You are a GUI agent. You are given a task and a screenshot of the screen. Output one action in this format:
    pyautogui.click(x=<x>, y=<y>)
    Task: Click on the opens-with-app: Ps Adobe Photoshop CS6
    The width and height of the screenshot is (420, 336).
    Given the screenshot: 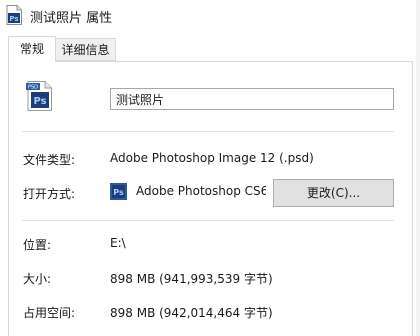 What is the action you would take?
    pyautogui.click(x=188, y=192)
    